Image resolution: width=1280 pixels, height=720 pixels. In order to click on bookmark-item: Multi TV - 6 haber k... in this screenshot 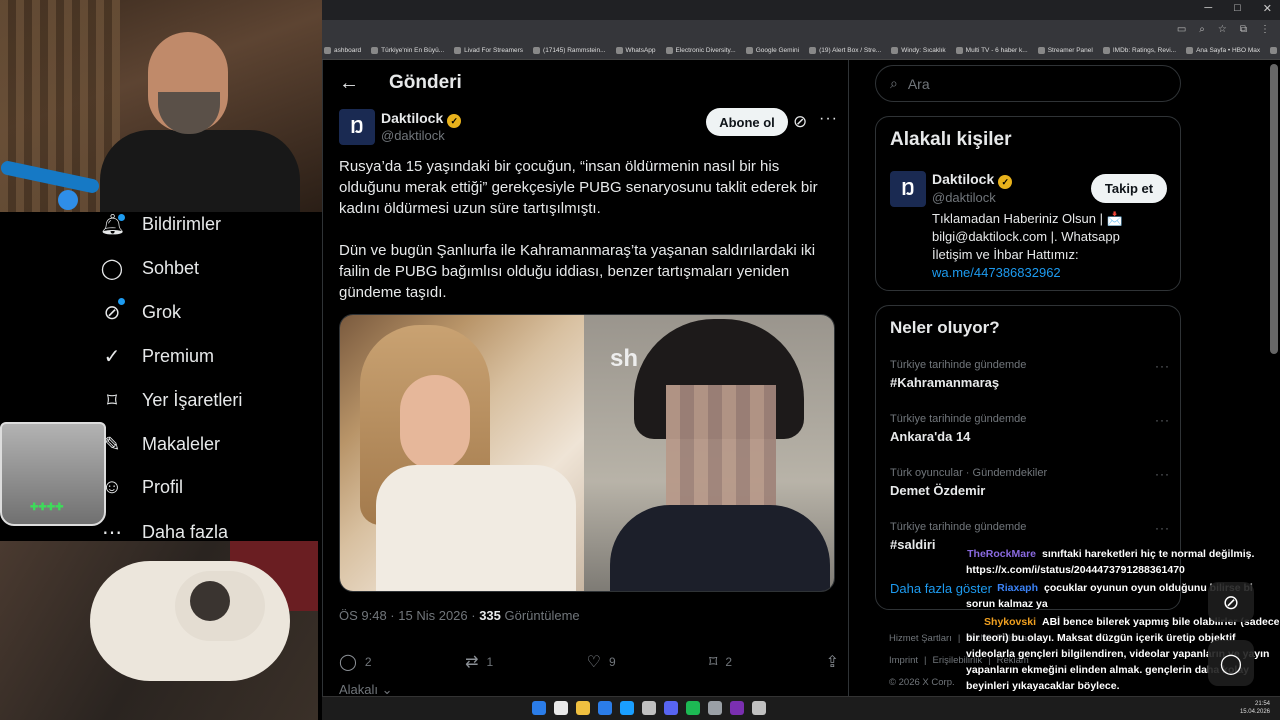, I will do `click(991, 50)`.